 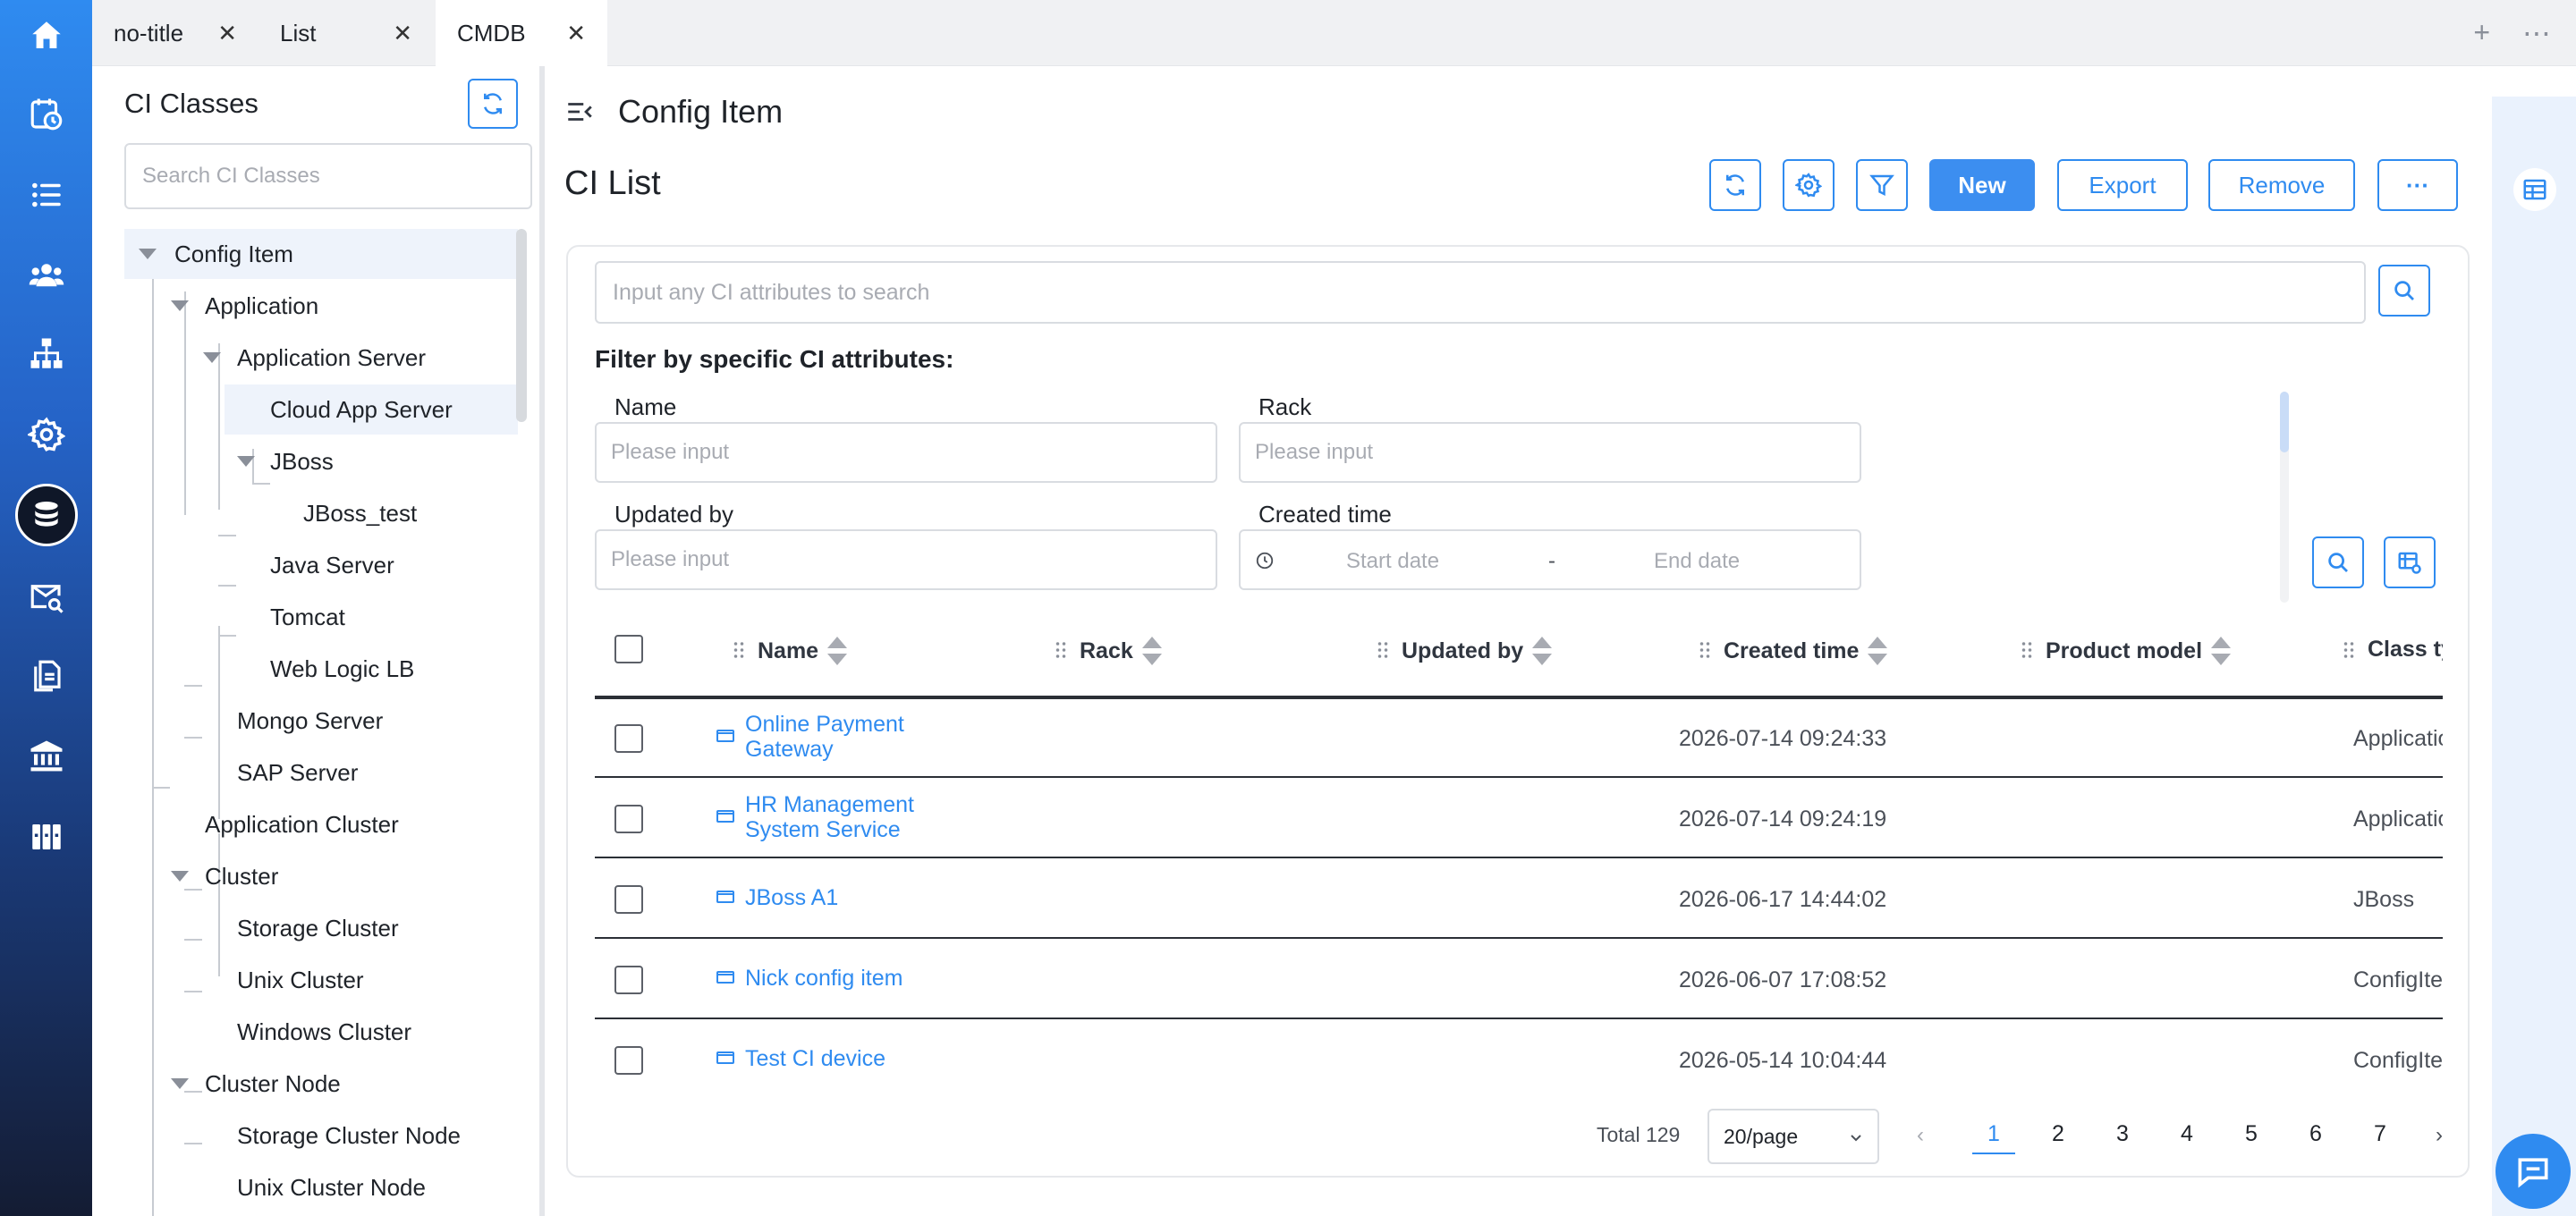 What do you see at coordinates (521, 33) in the screenshot?
I see `tab-cmdb: CMDB ✕` at bounding box center [521, 33].